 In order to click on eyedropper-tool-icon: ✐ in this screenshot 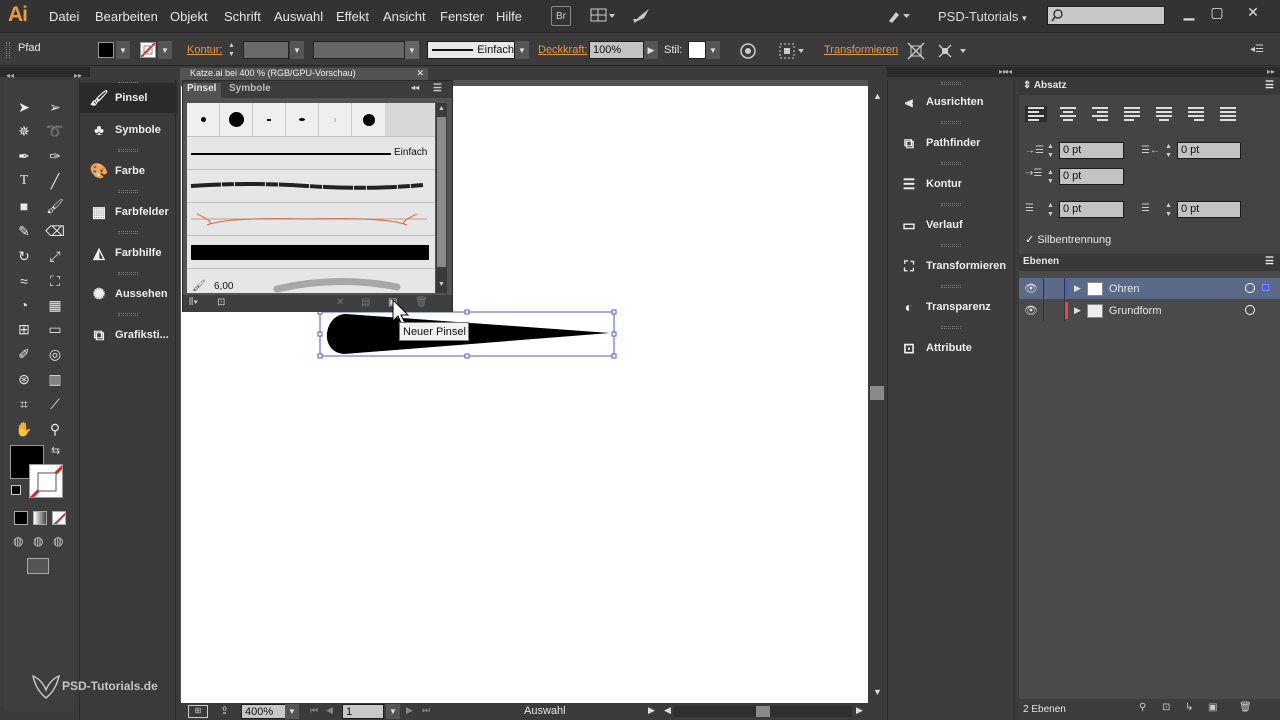, I will do `click(24, 354)`.